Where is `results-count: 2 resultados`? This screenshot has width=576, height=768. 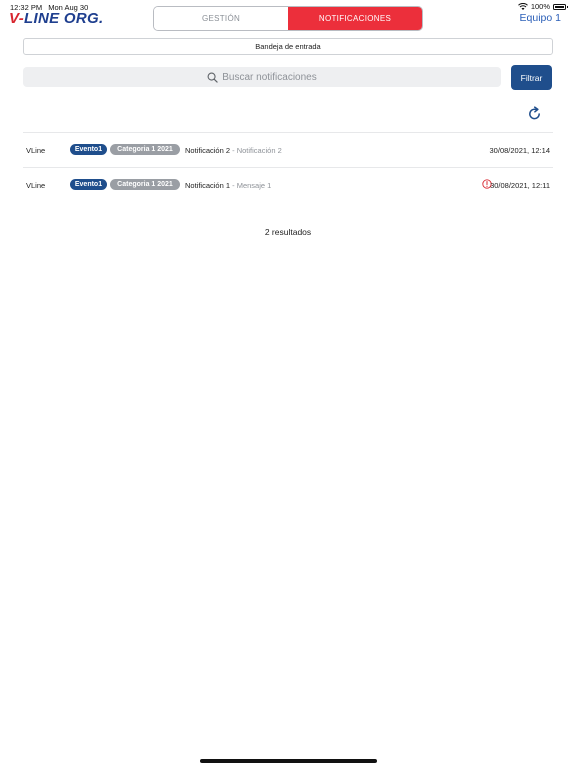 results-count: 2 resultados is located at coordinates (288, 232).